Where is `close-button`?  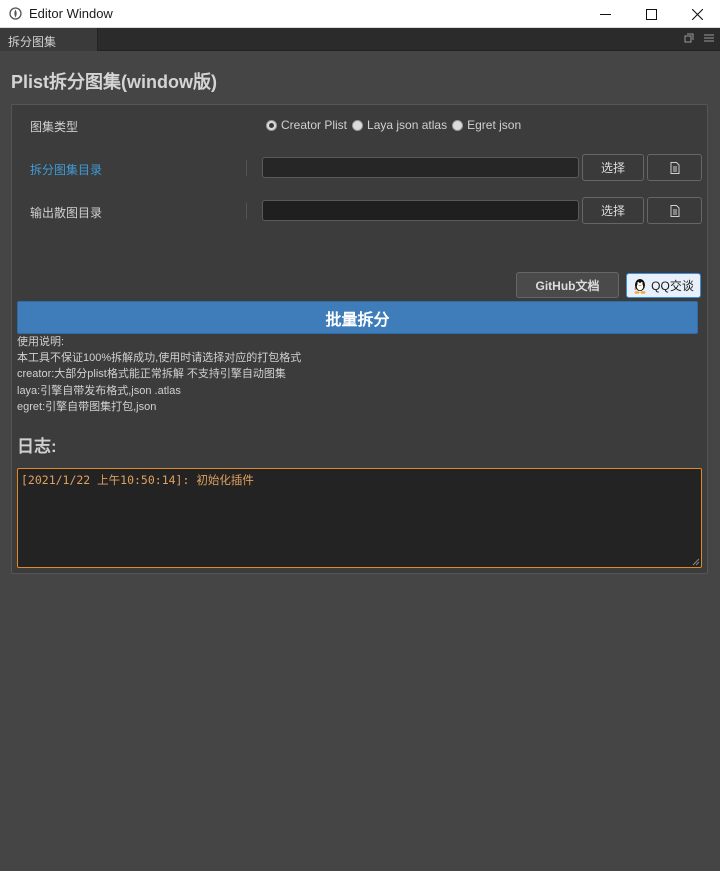 close-button is located at coordinates (697, 14).